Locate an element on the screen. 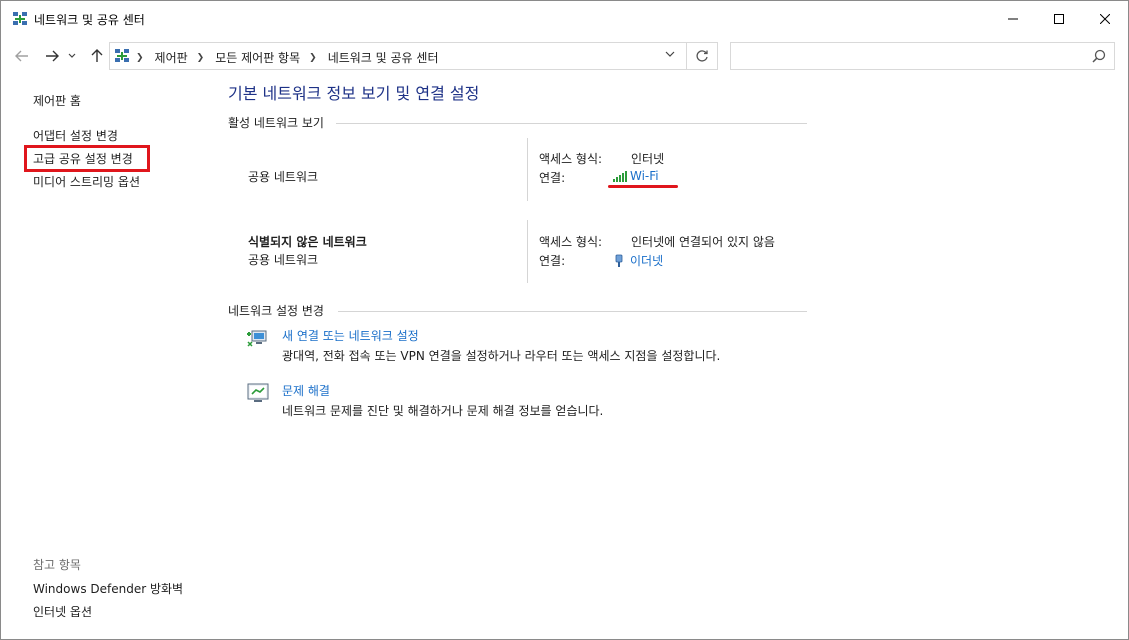 The height and width of the screenshot is (640, 1129). breadcrumb-all-items: 모든 제어판 항목 is located at coordinates (257, 57).